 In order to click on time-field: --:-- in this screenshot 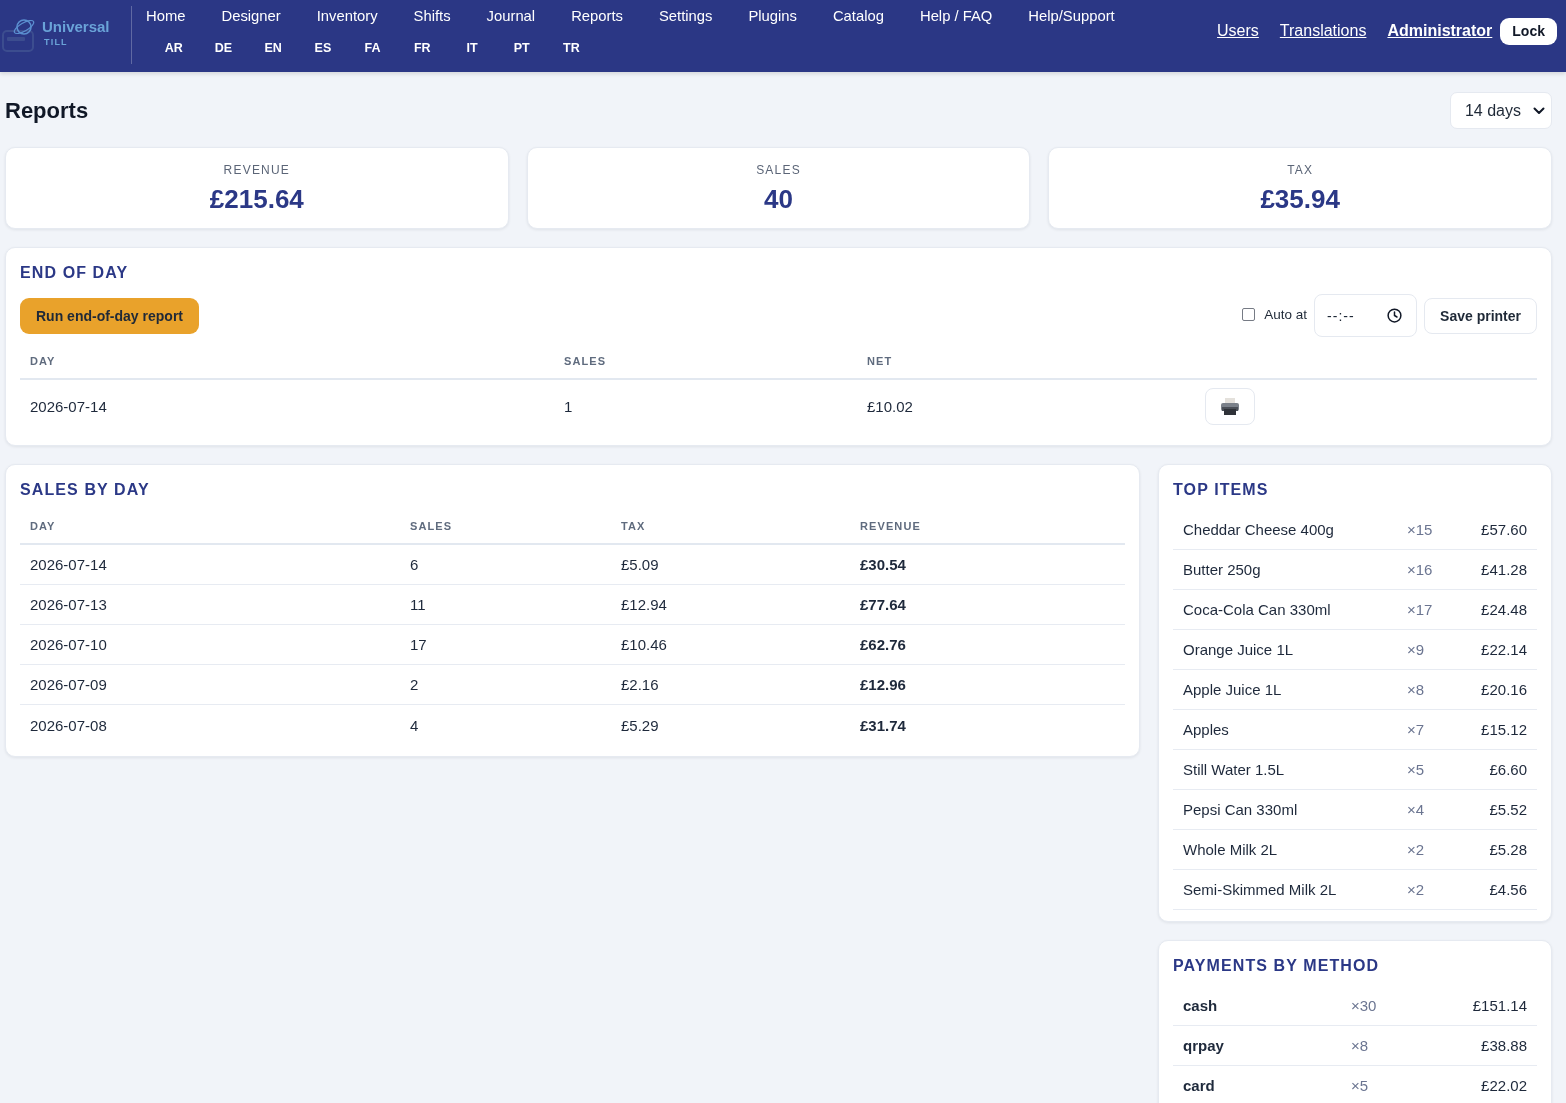, I will do `click(1366, 315)`.